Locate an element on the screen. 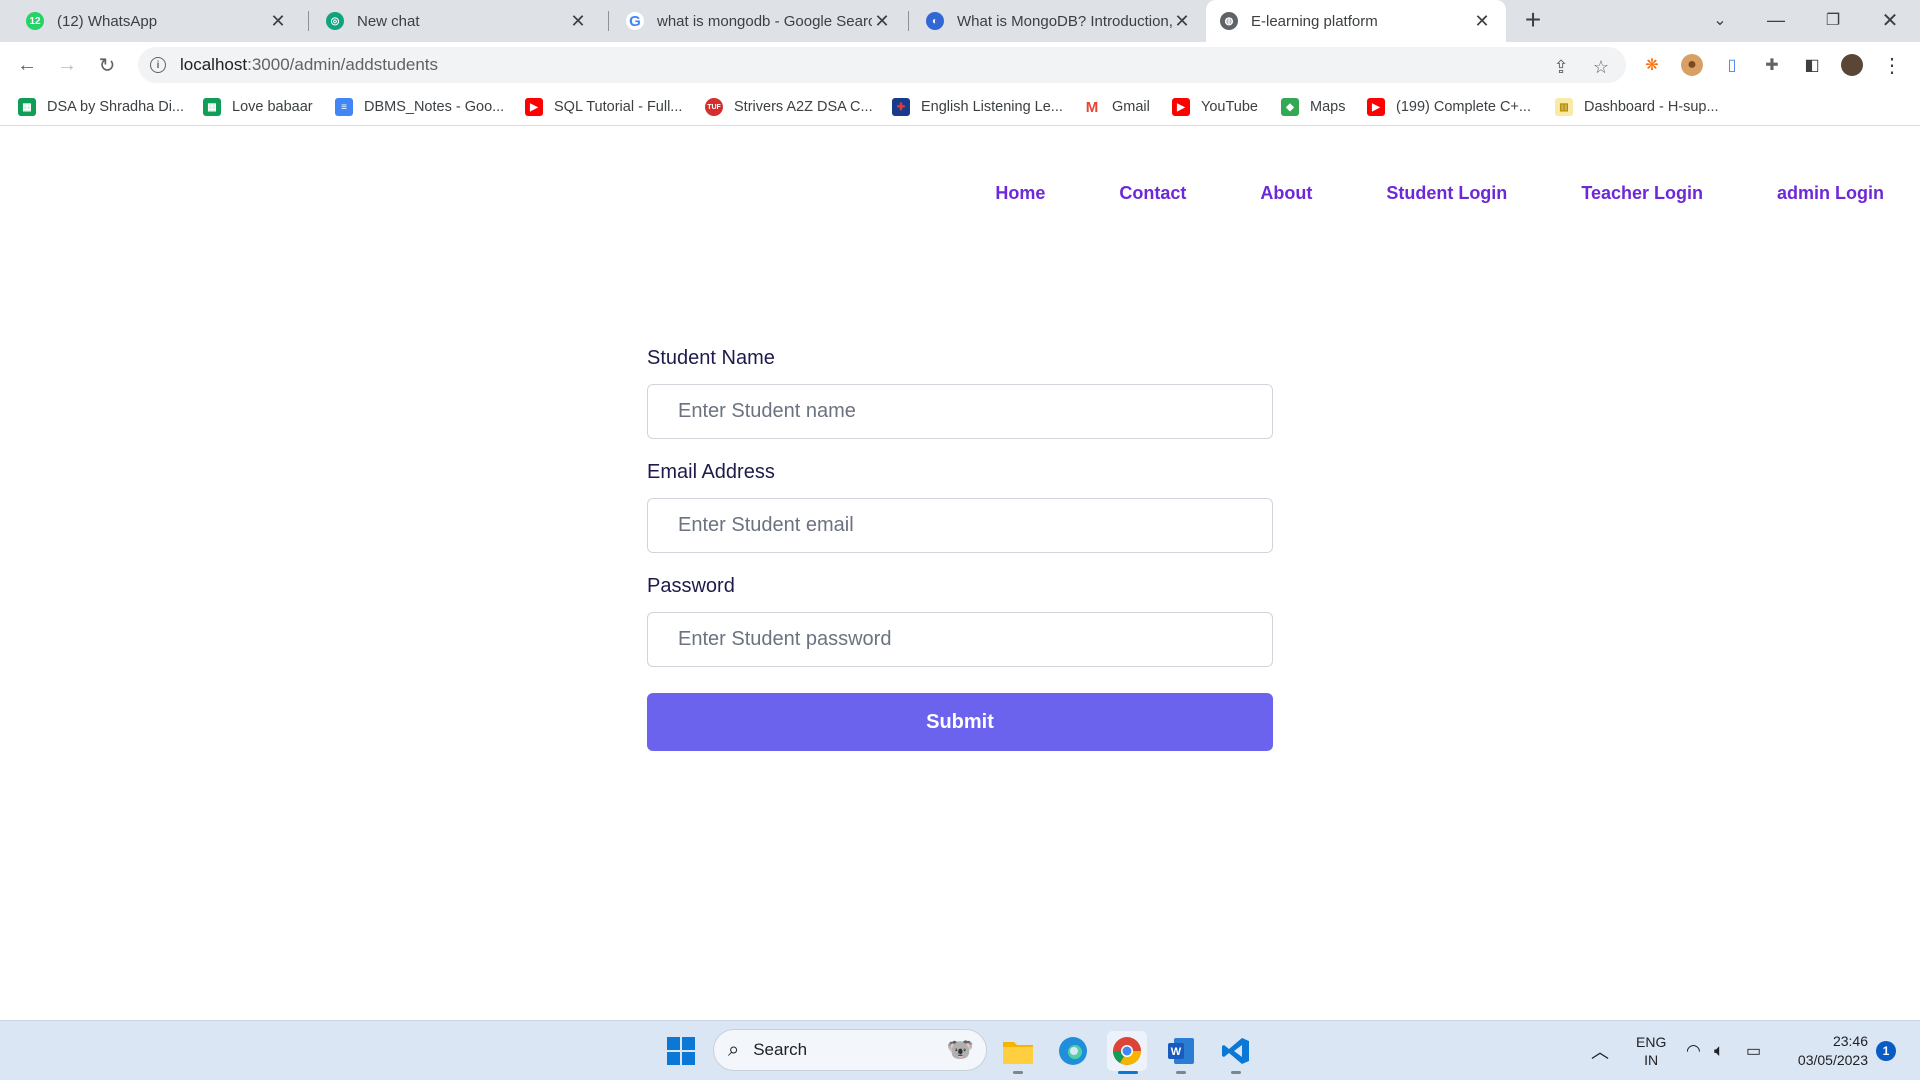  language-indicator: ENG IN is located at coordinates (1651, 1050).